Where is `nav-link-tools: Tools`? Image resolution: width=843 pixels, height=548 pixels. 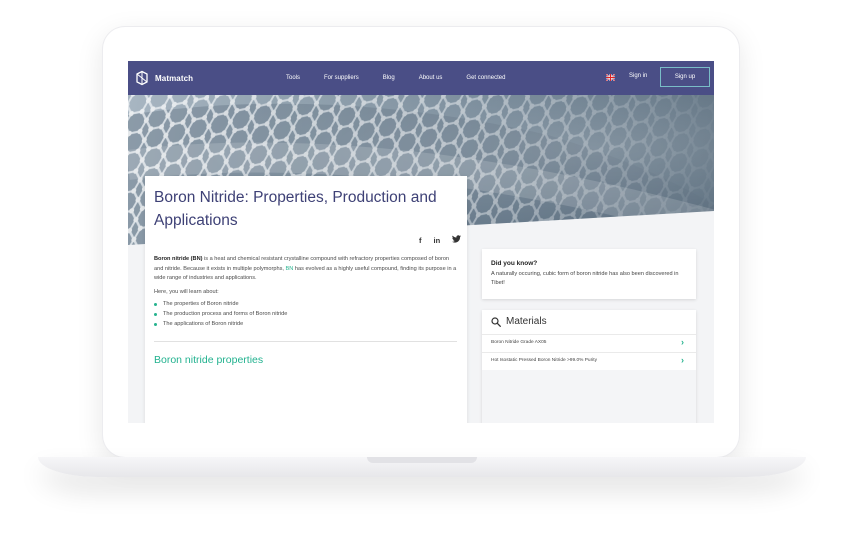
nav-link-tools: Tools is located at coordinates (293, 78).